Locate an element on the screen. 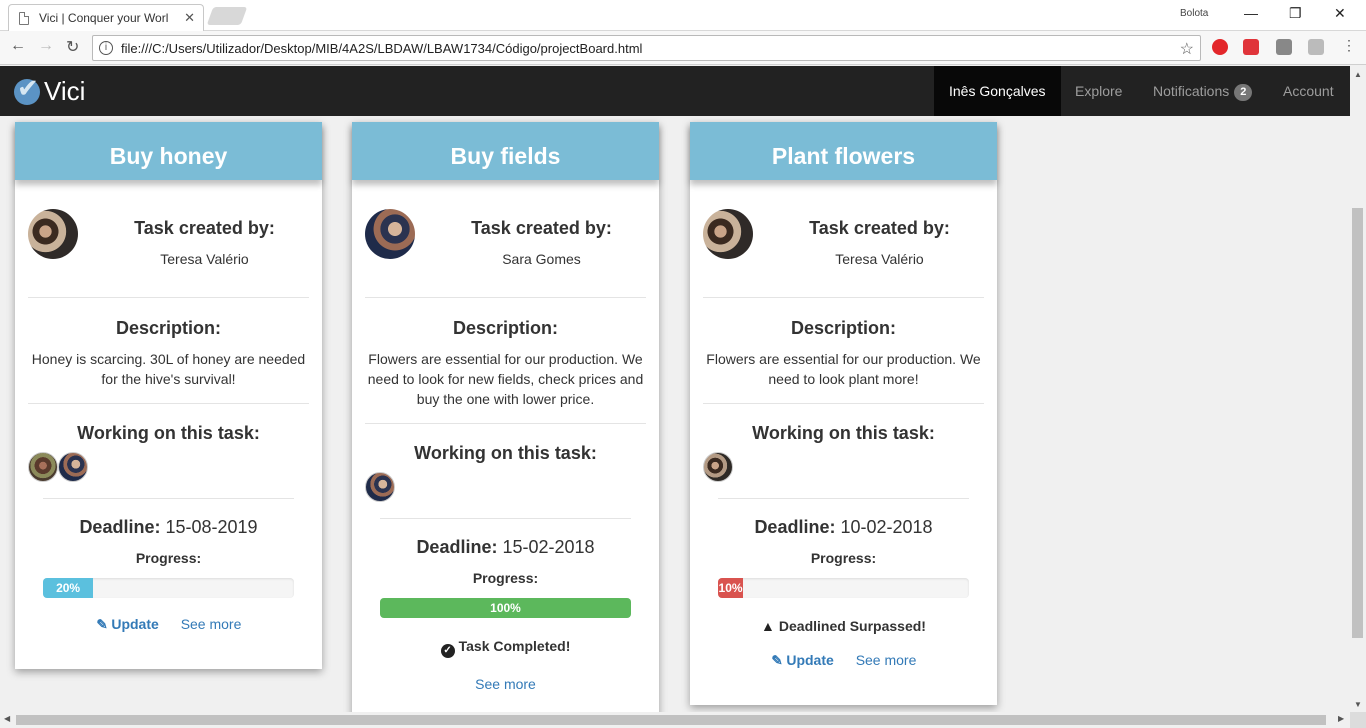 The image size is (1366, 728). bookmark-star-icon: ☆ is located at coordinates (1187, 49).